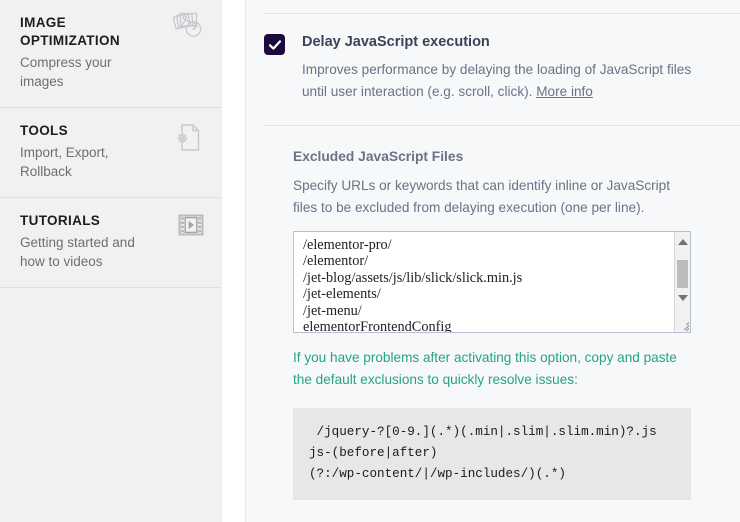 The width and height of the screenshot is (740, 522). Describe the element at coordinates (189, 138) in the screenshot. I see `tools-document-gear-icon` at that location.